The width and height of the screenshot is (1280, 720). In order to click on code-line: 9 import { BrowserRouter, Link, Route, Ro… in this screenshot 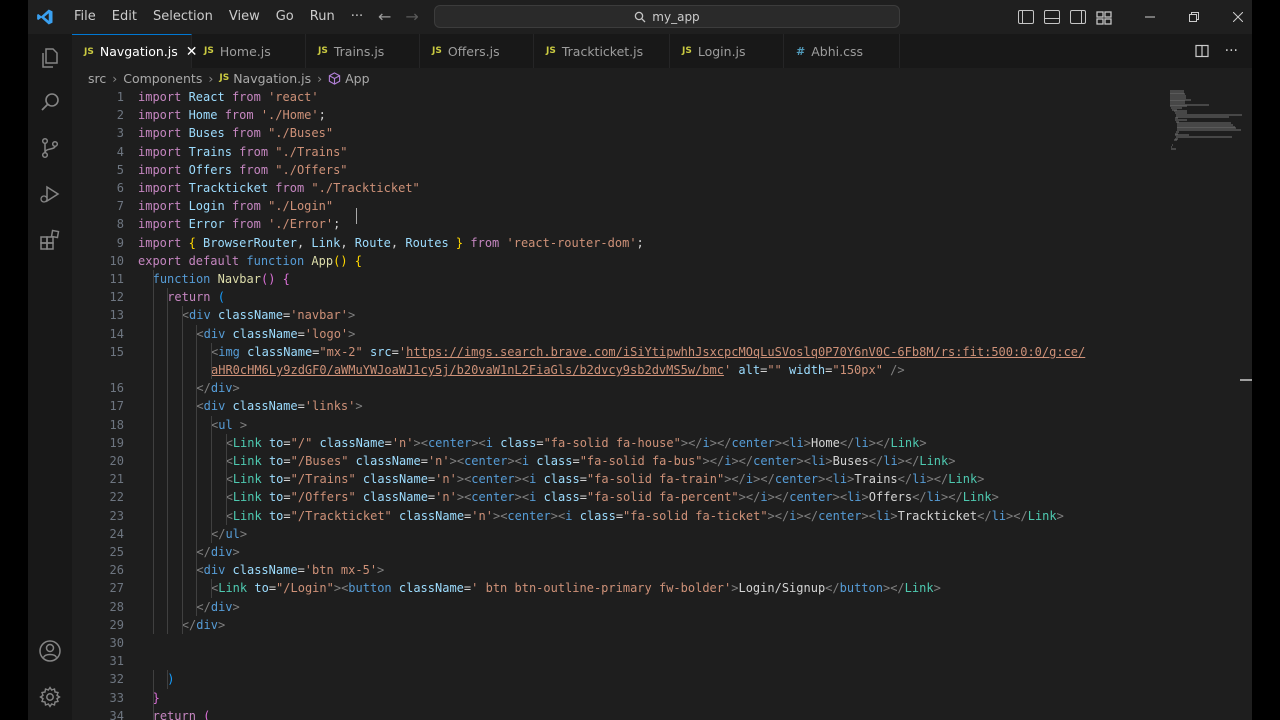, I will do `click(630, 243)`.